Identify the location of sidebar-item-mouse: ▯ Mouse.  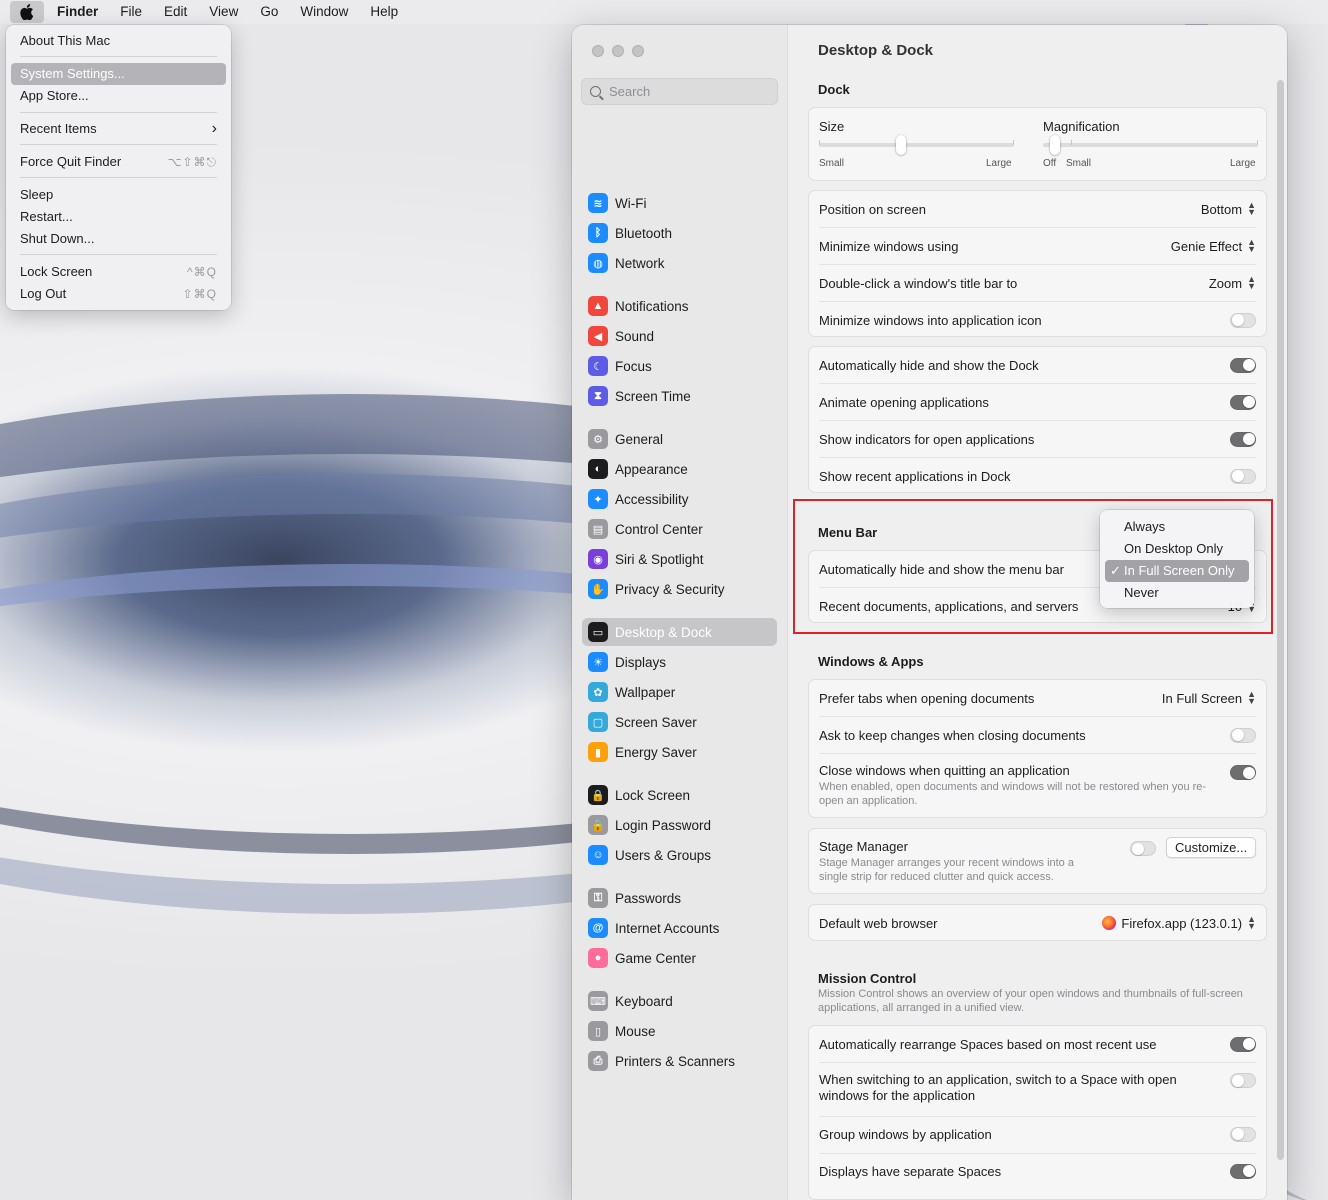
(679, 1031).